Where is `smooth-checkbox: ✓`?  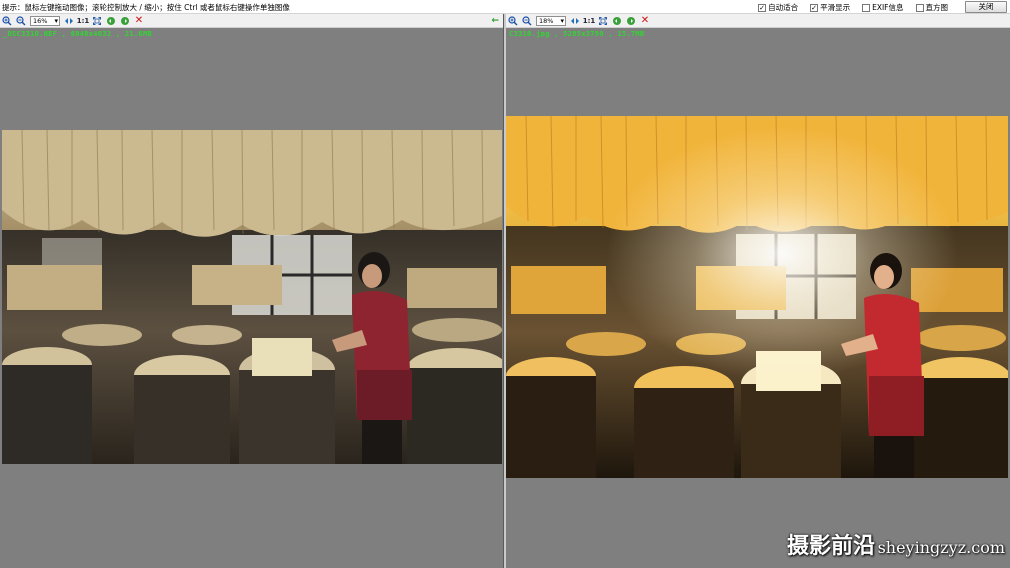
smooth-checkbox: ✓ is located at coordinates (814, 7).